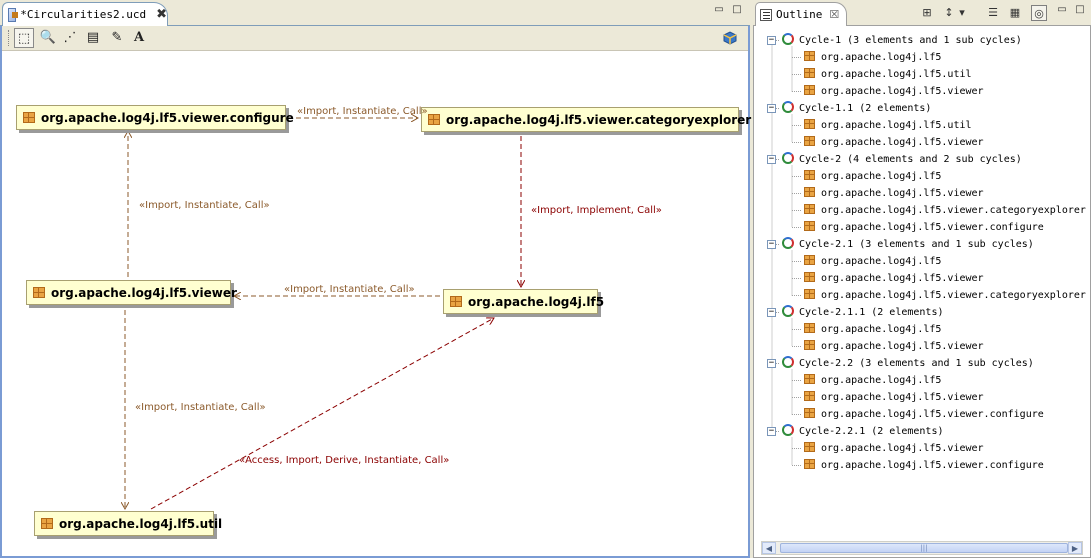 The width and height of the screenshot is (1091, 558). I want to click on editor-tab: *Circularities2.ucd ✖, so click(85, 14).